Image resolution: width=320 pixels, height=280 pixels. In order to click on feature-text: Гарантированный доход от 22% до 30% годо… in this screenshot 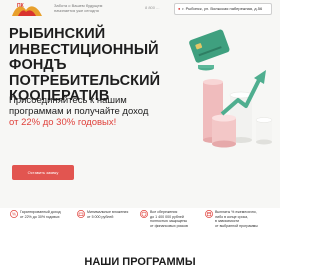, I will do `click(48, 214)`.